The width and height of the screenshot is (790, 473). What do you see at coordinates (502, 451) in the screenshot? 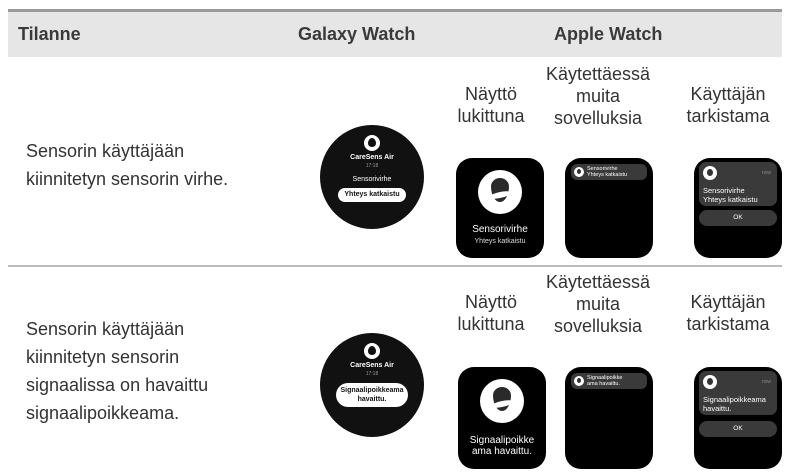
I see `lock-title-line: ama havaittu.` at bounding box center [502, 451].